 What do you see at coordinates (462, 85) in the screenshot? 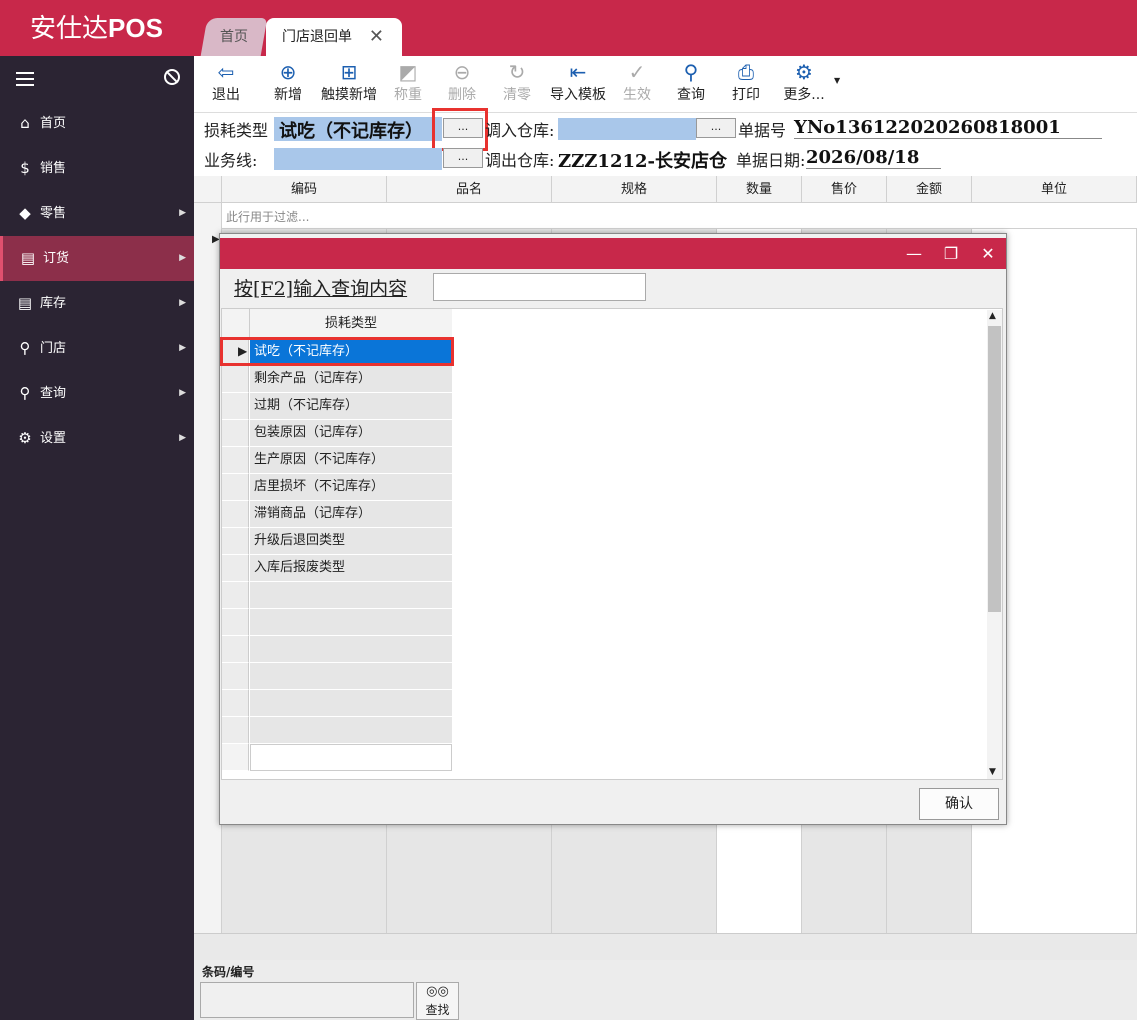
I see `delete-button: ⊖ 删除` at bounding box center [462, 85].